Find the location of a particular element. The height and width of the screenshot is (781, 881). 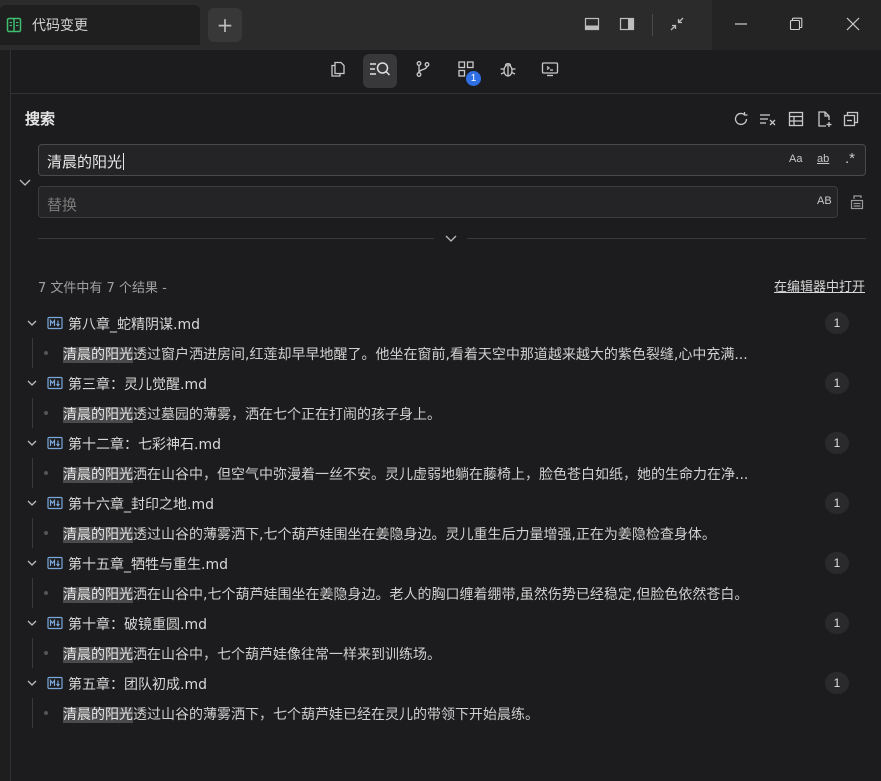

result-match: 清晨的阳光透过山谷的薄雾洒下，七个葫芦娃已经在灵儿的带领下开始晨练。 is located at coordinates (446, 713).